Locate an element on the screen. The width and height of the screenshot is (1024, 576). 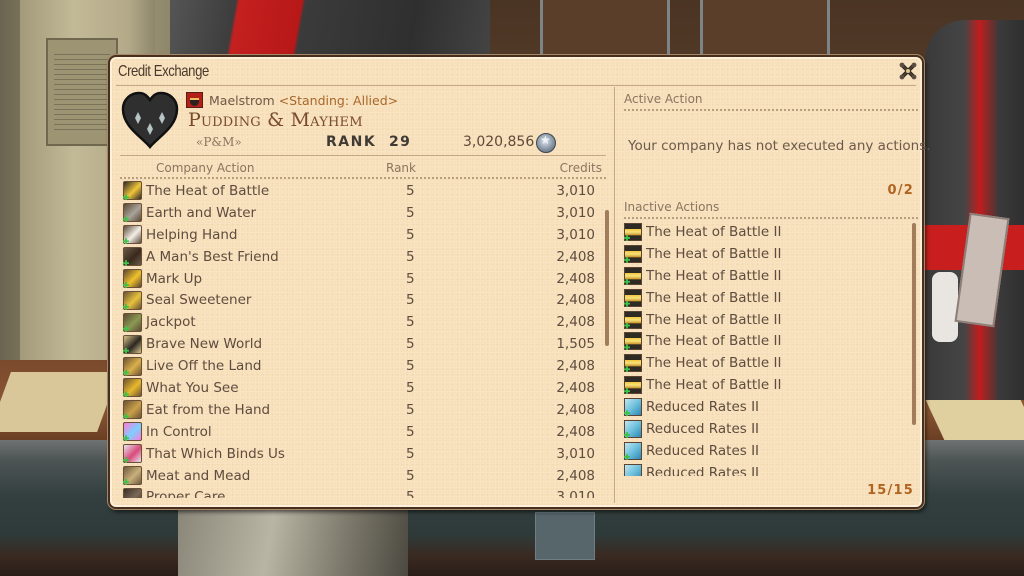
action-name: Brave New World is located at coordinates (204, 344).